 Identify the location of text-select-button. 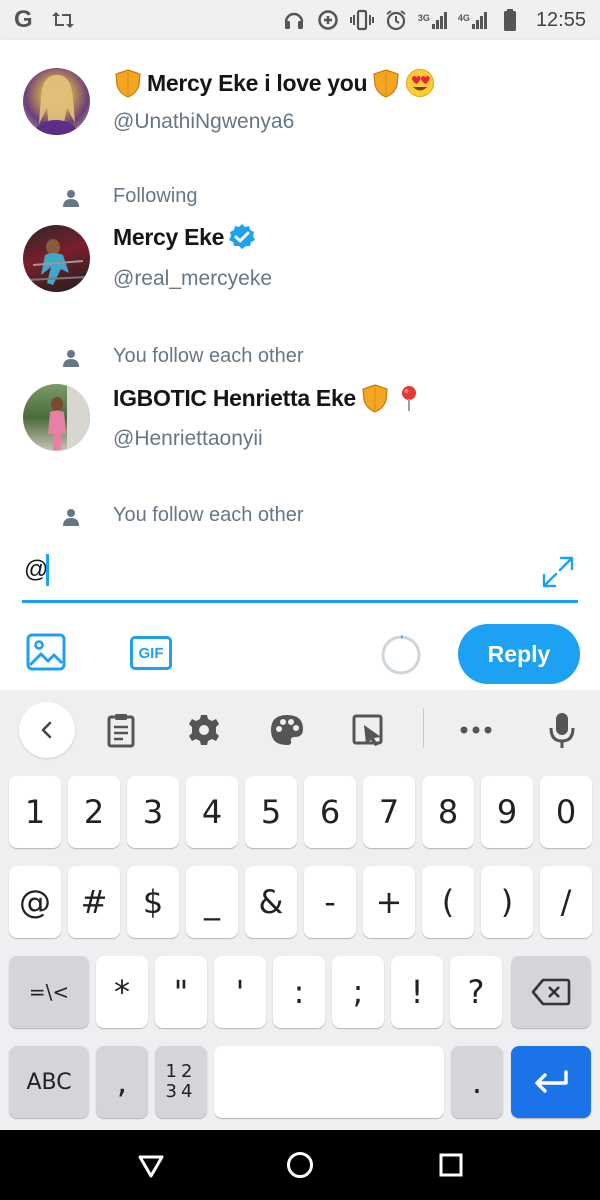
(368, 730).